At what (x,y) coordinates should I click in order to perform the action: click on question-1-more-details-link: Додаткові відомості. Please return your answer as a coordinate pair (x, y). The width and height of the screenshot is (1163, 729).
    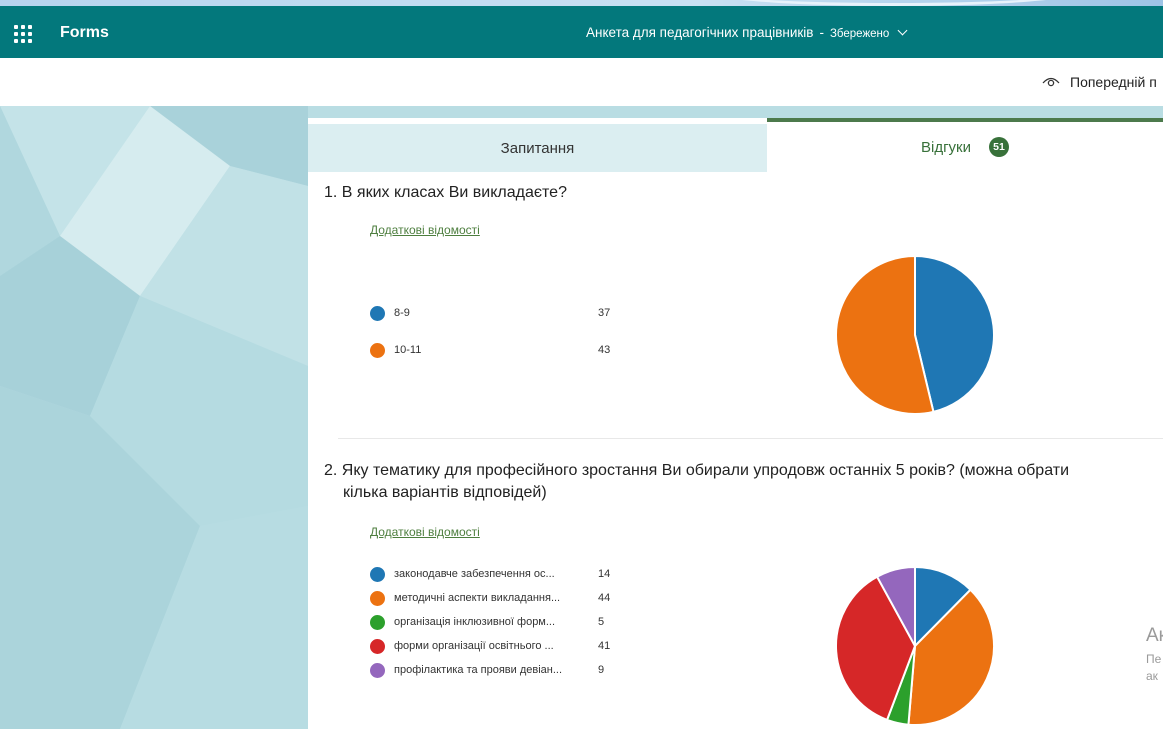
    Looking at the image, I should click on (425, 230).